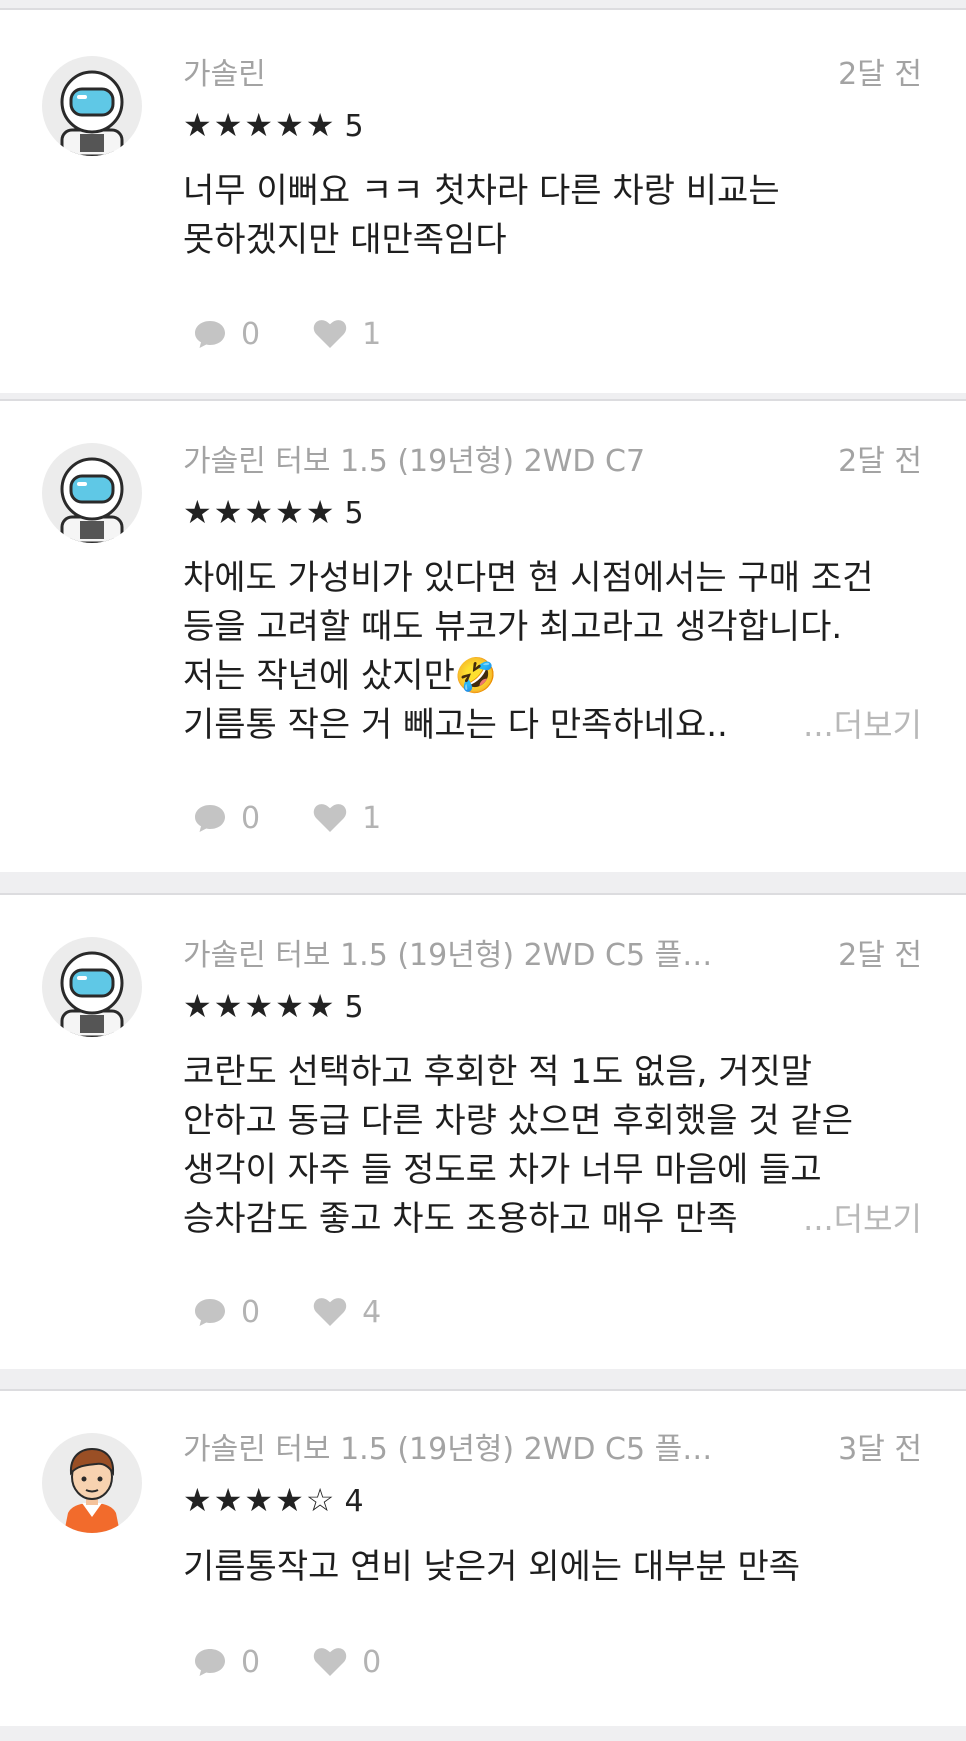 This screenshot has height=1741, width=966. Describe the element at coordinates (260, 1500) in the screenshot. I see `rating-stars: ★★★★☆` at that location.